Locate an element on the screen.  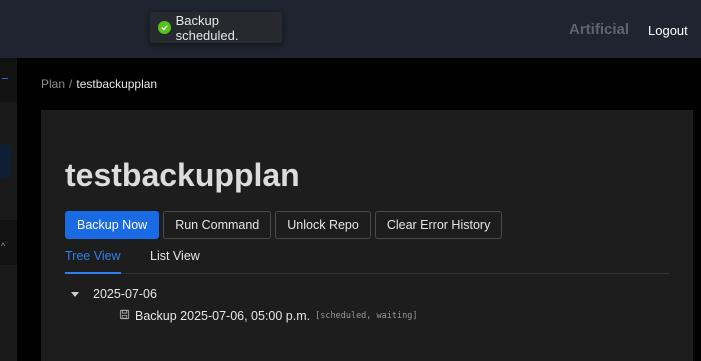
check-circle-icon is located at coordinates (164, 27).